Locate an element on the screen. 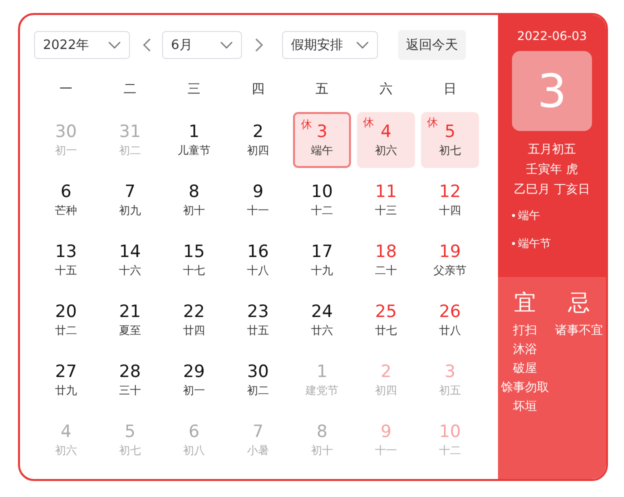  day-cell: 21 夏至 is located at coordinates (130, 320).